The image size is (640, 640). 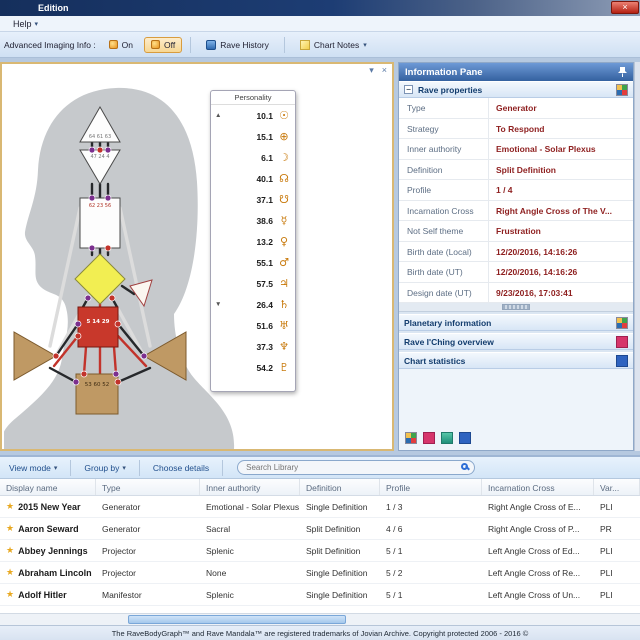 What do you see at coordinates (465, 466) in the screenshot?
I see `search-icon` at bounding box center [465, 466].